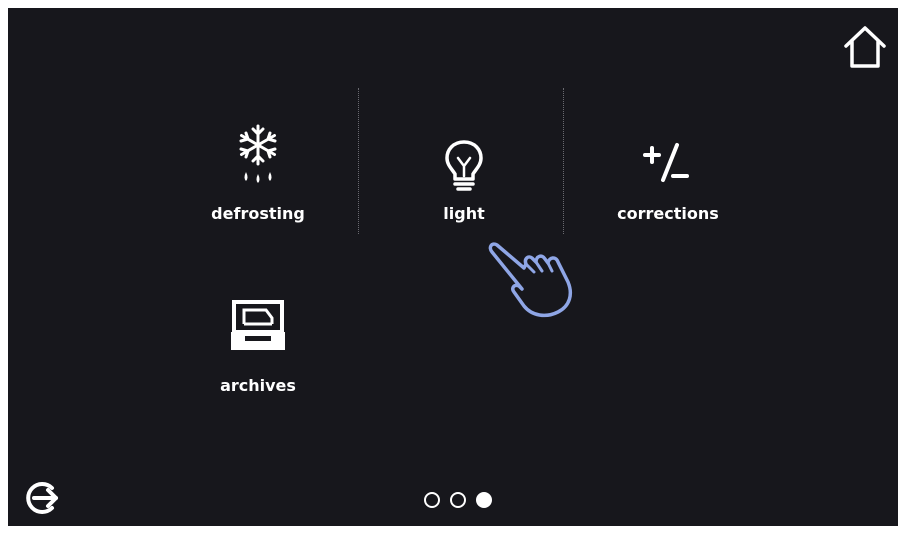  What do you see at coordinates (666, 162) in the screenshot?
I see `plus-minus-icon` at bounding box center [666, 162].